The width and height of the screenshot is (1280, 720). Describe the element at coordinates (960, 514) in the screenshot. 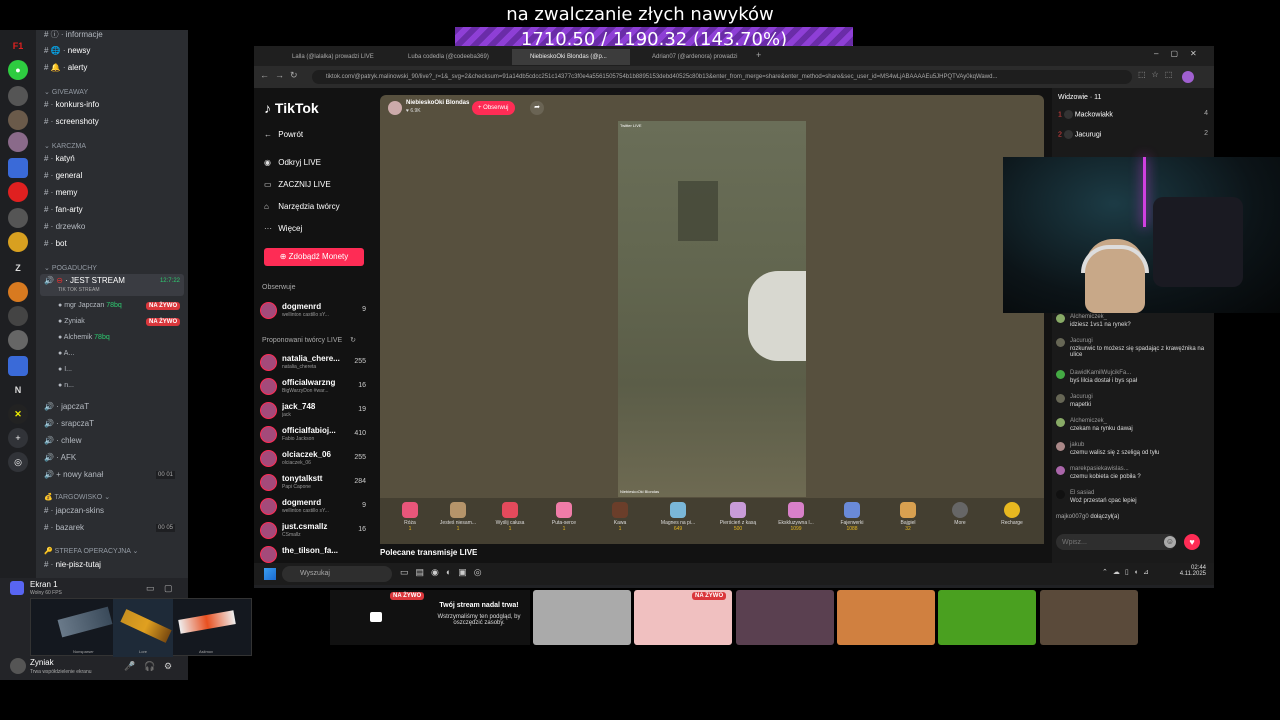

I see `gift-item: More` at that location.